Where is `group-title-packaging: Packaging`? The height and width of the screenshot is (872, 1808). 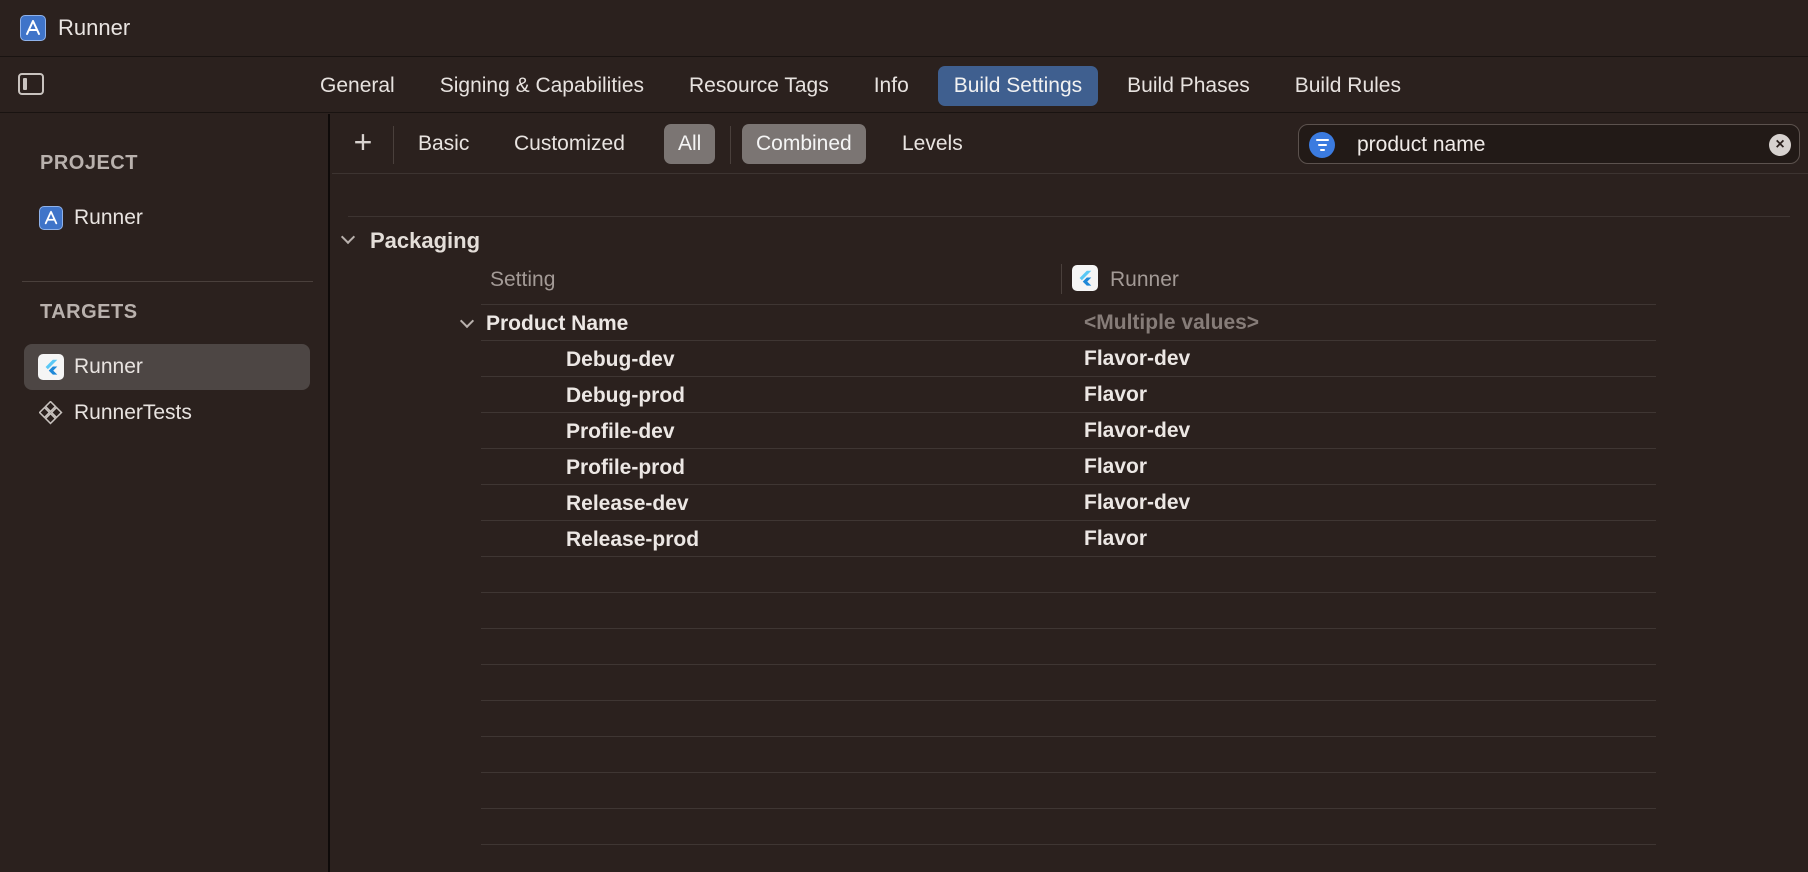 group-title-packaging: Packaging is located at coordinates (425, 240).